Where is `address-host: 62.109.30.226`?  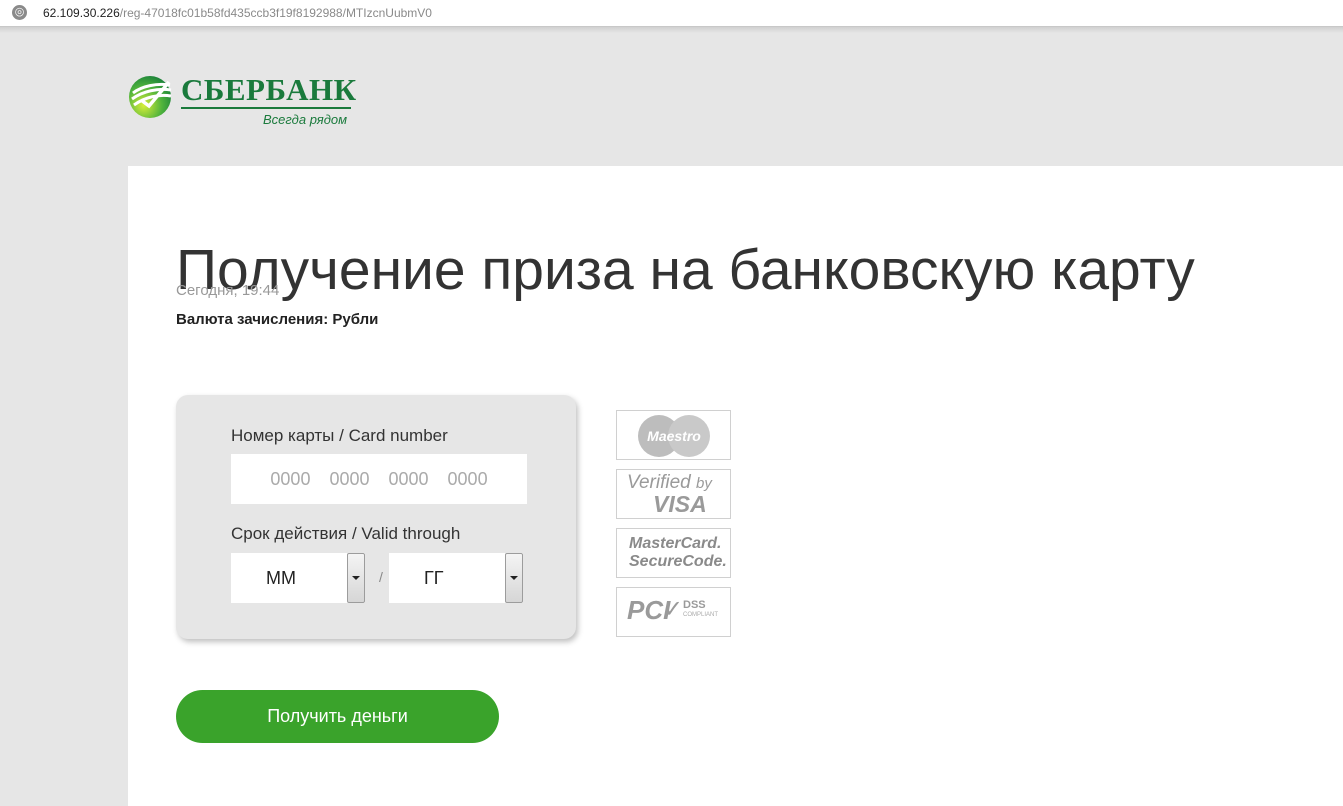 address-host: 62.109.30.226 is located at coordinates (81, 13).